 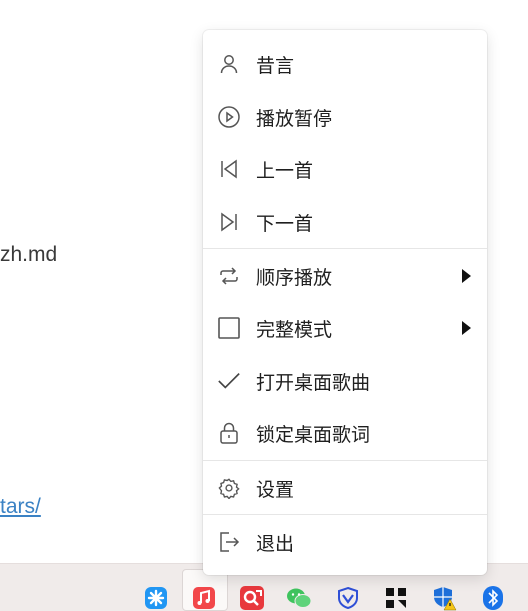 What do you see at coordinates (156, 598) in the screenshot?
I see `assistant-icon` at bounding box center [156, 598].